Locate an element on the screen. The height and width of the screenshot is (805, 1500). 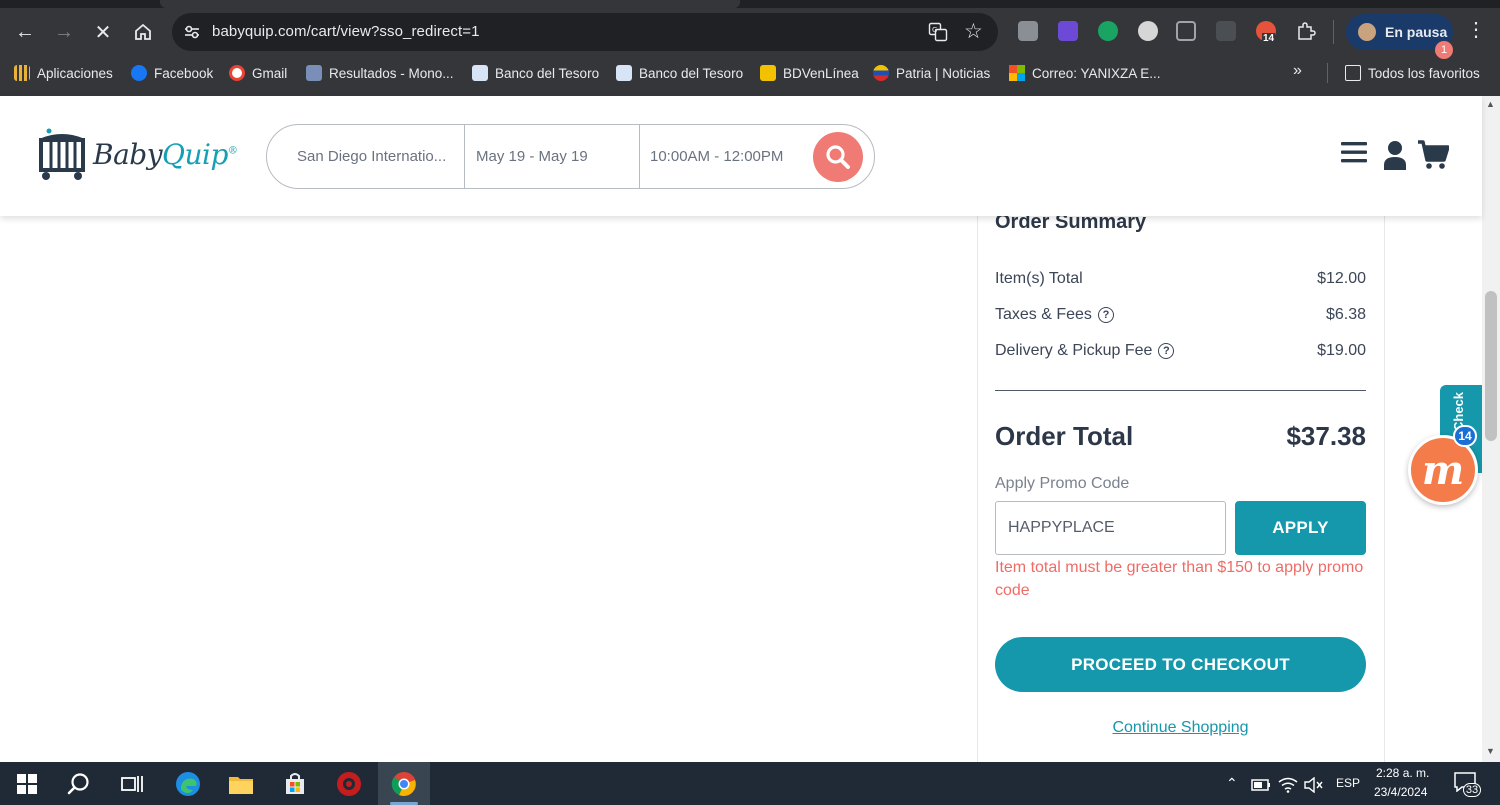
cart-count-badge: 1 is located at coordinates (1444, 50).